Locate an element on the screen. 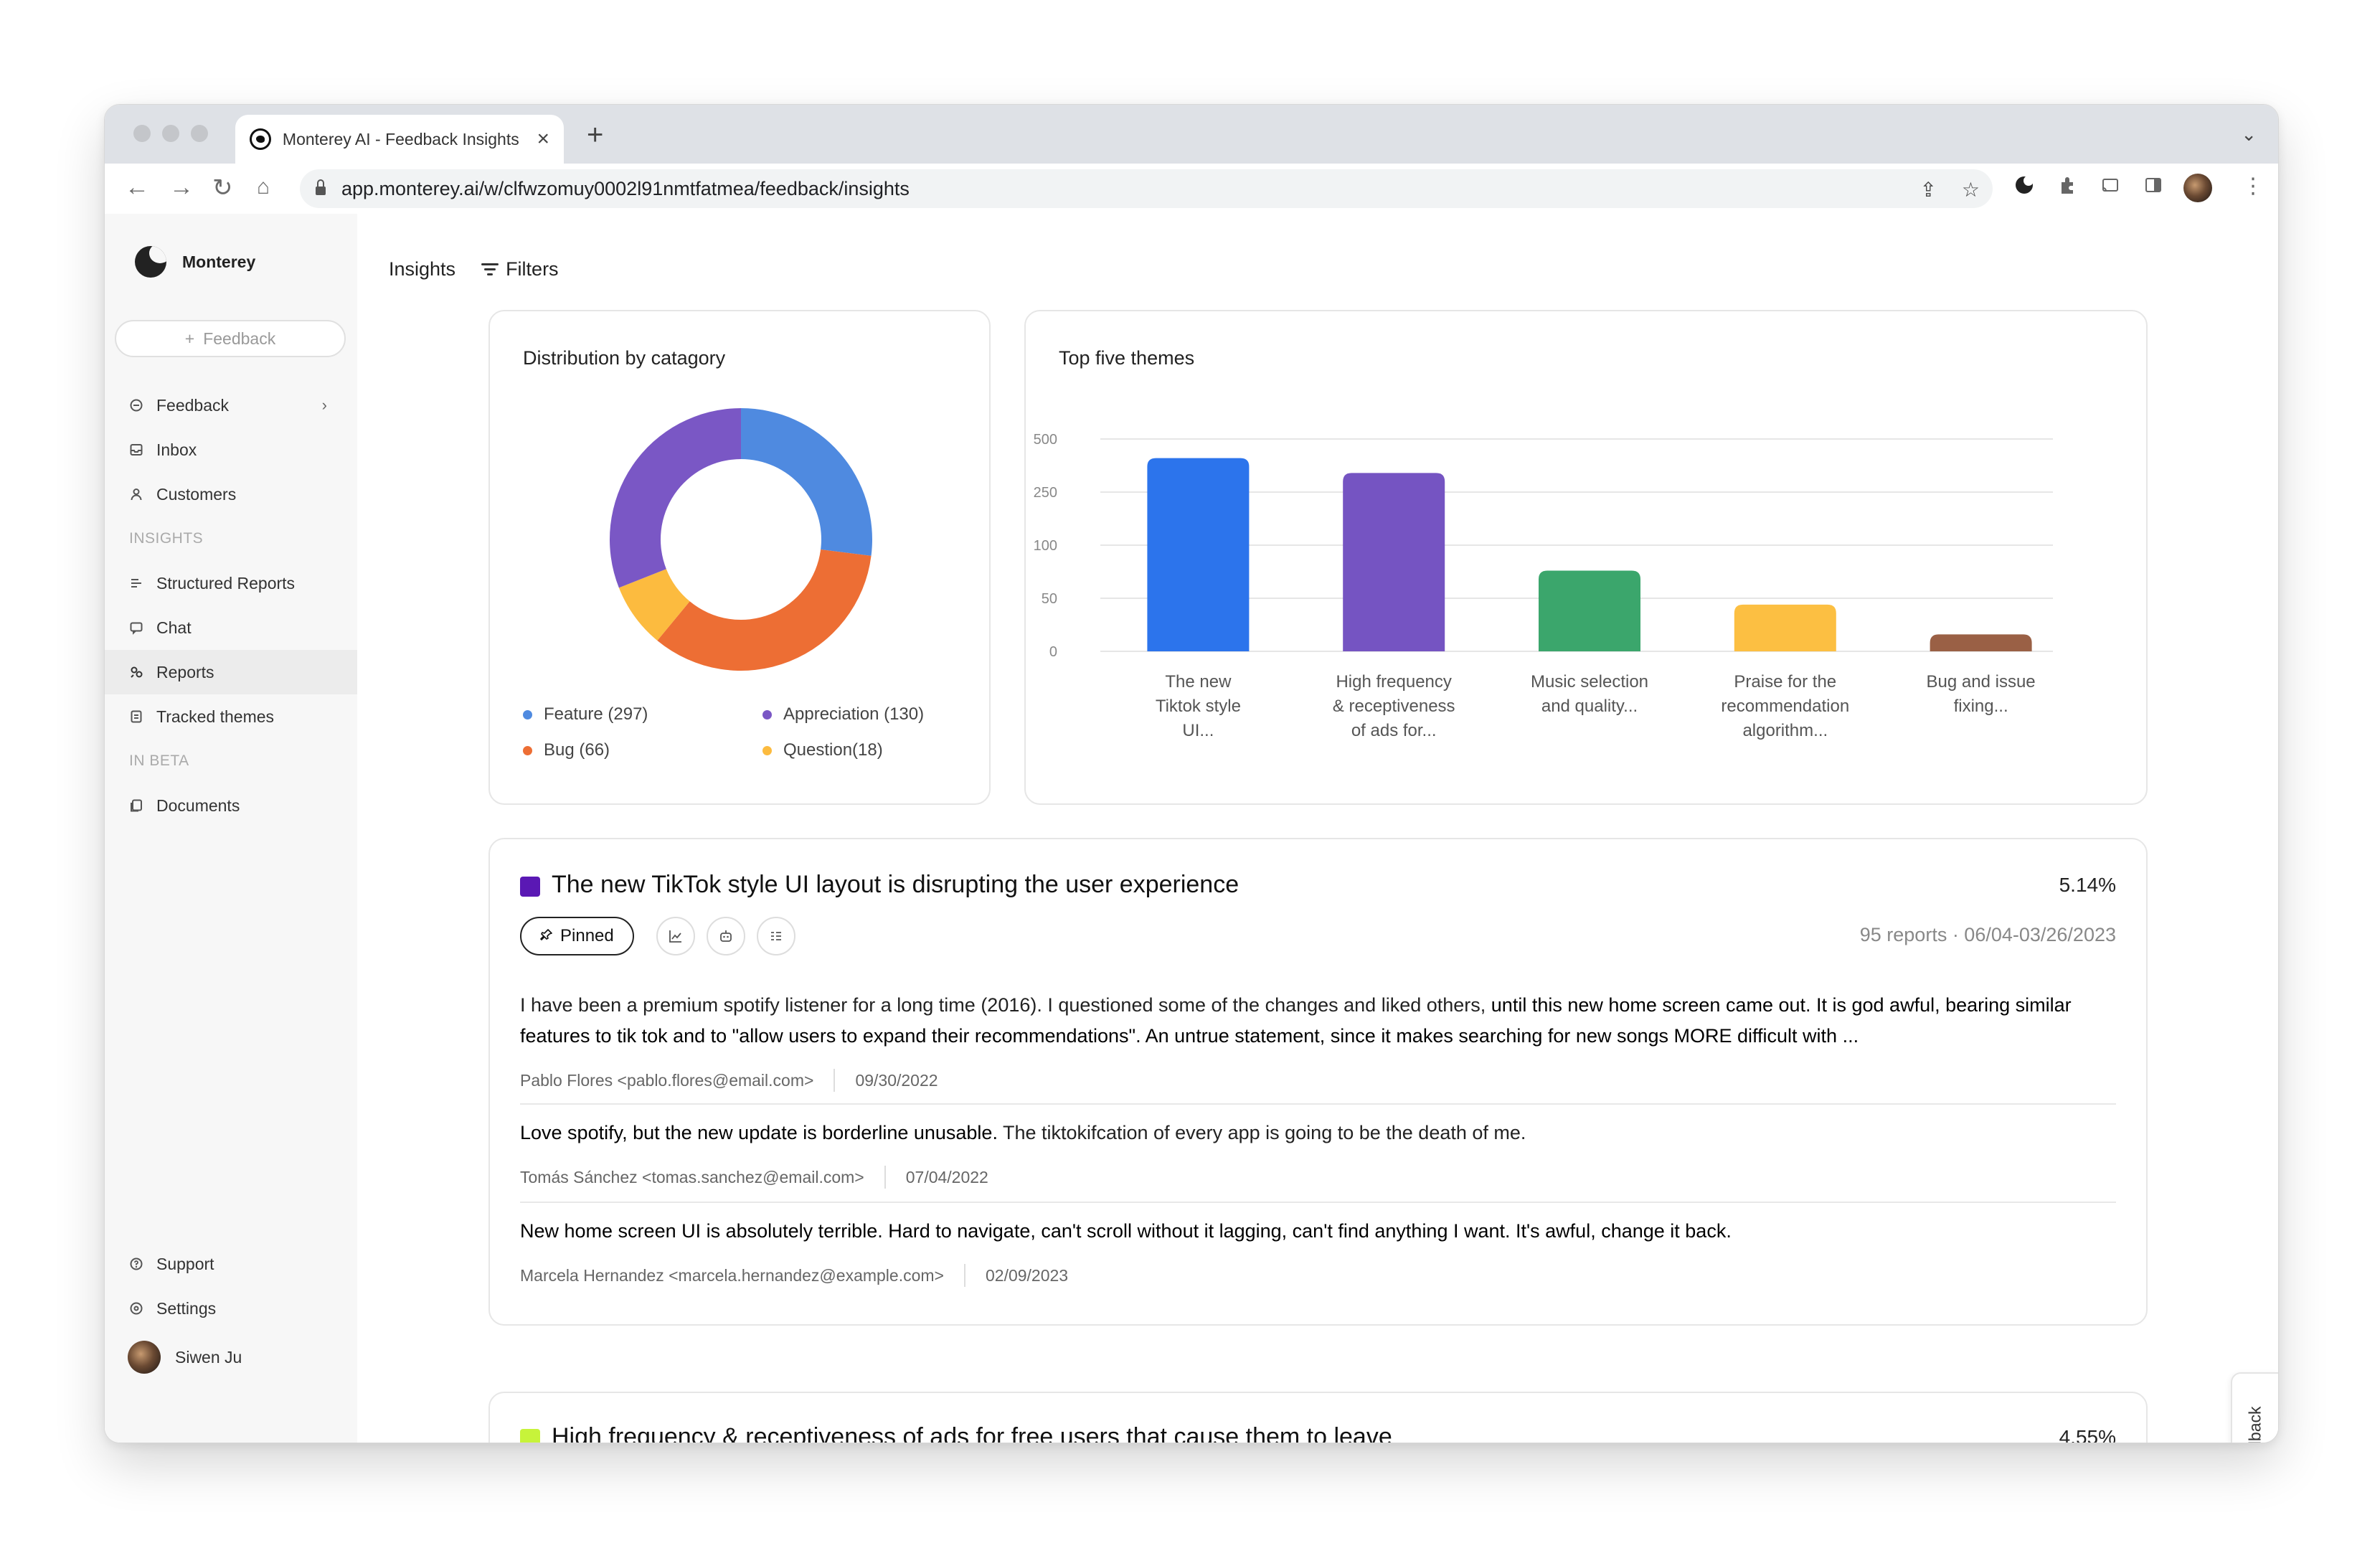  pinned-button: Pinned is located at coordinates (577, 936).